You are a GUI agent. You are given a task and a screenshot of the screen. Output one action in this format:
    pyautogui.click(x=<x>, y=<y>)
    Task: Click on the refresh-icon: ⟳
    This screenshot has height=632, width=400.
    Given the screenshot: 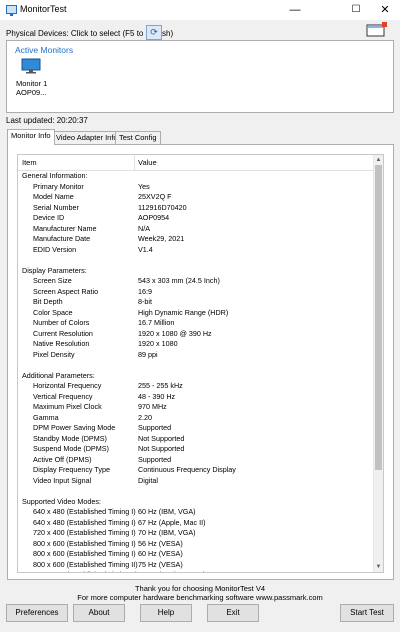 What is the action you would take?
    pyautogui.click(x=154, y=32)
    